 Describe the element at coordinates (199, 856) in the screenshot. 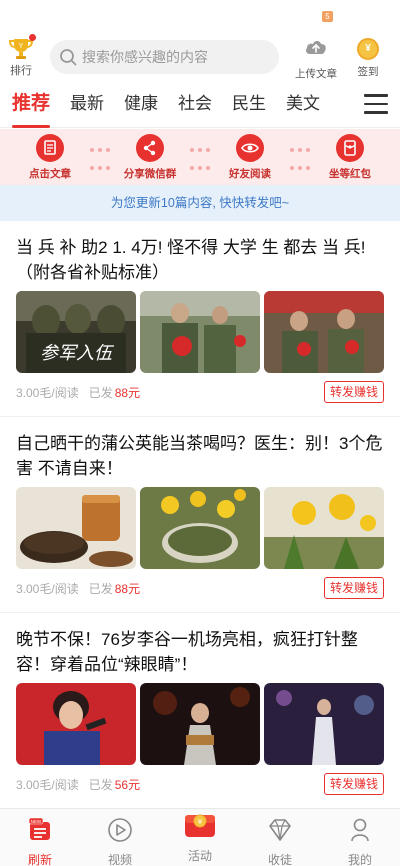

I see `nav-label: 活动` at that location.